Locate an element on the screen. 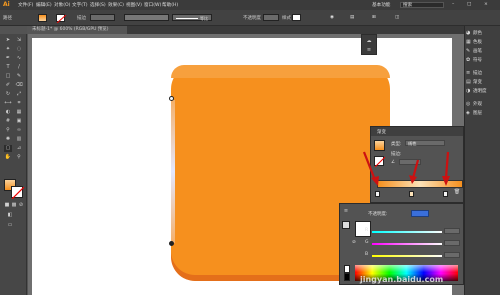  variable-width-field is located at coordinates (146, 17).